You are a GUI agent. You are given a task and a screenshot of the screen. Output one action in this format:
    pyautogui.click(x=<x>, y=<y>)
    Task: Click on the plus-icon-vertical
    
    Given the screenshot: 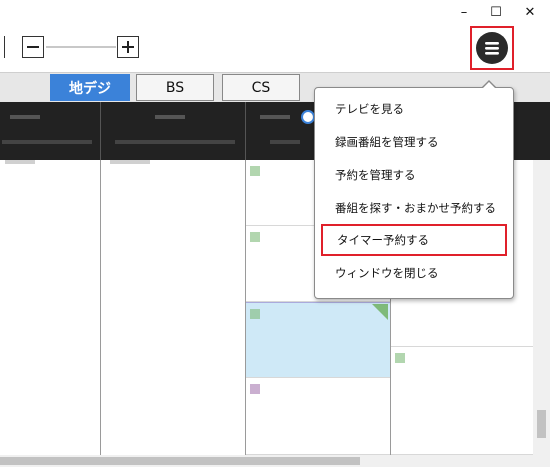 What is the action you would take?
    pyautogui.click(x=128, y=47)
    